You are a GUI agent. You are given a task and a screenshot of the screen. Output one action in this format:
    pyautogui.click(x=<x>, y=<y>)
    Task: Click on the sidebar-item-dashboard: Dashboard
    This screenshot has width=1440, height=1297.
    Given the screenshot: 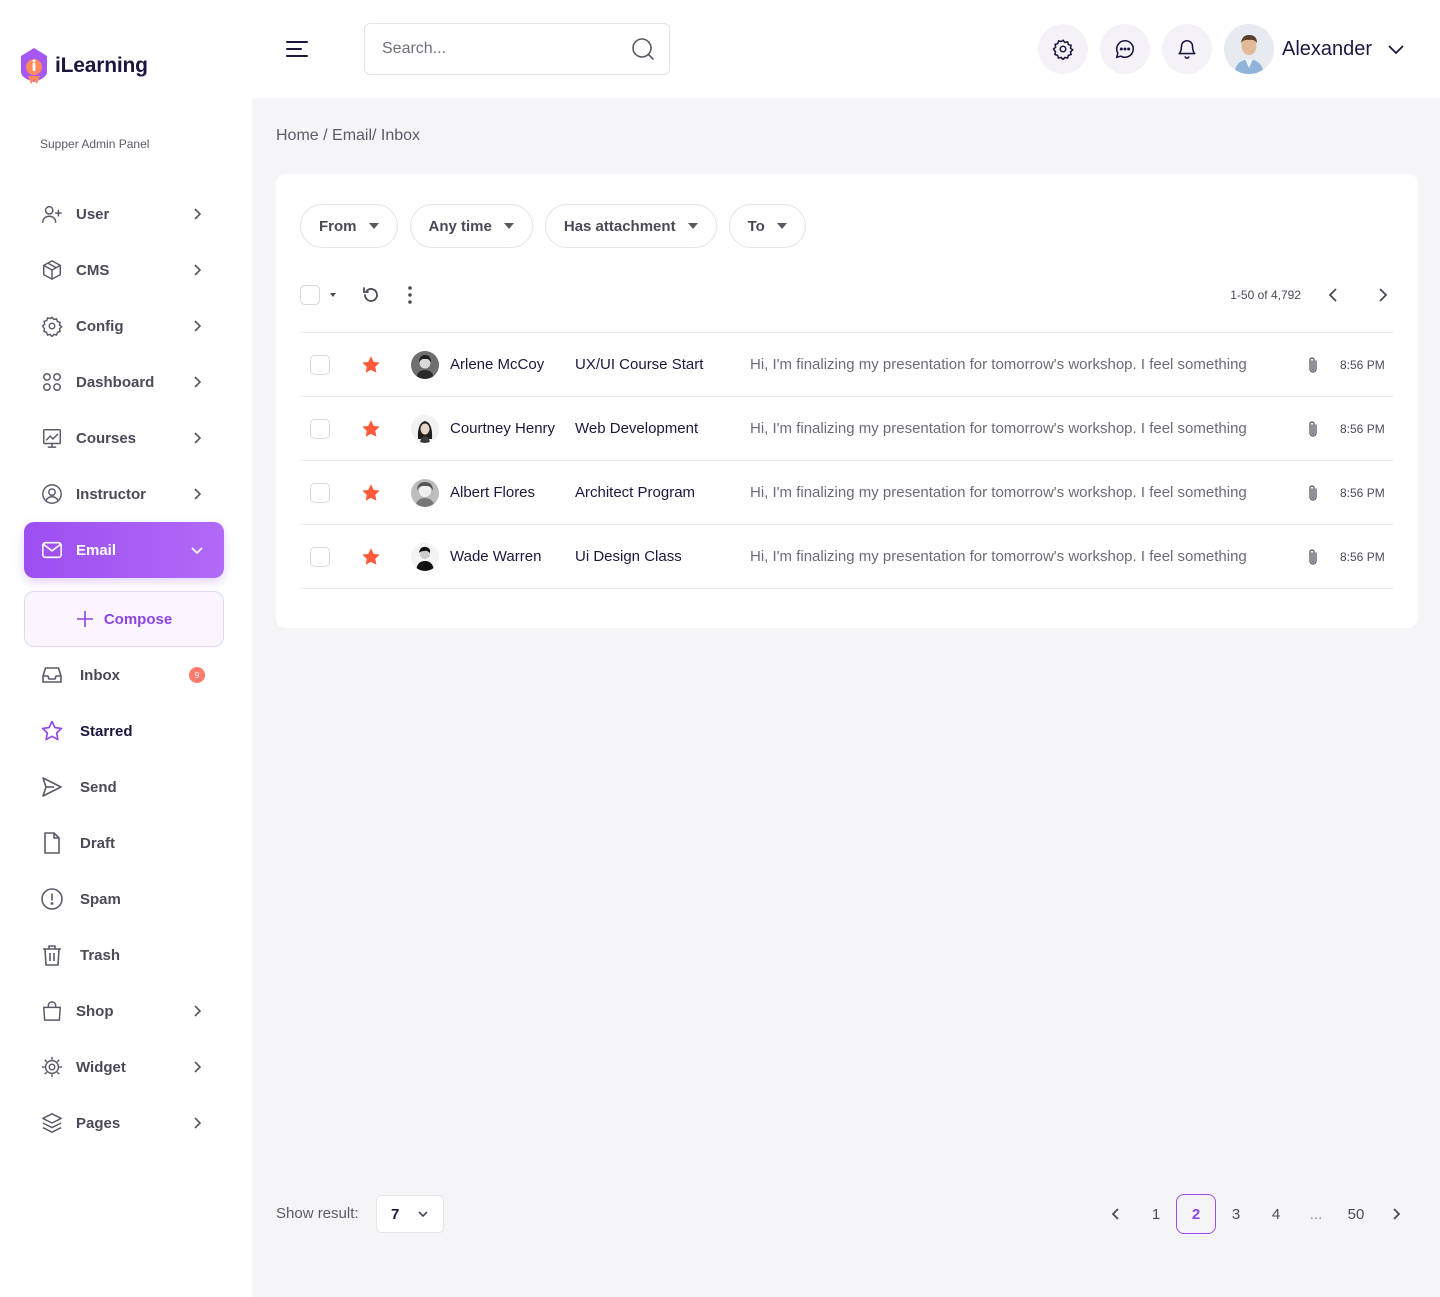 What is the action you would take?
    pyautogui.click(x=124, y=382)
    